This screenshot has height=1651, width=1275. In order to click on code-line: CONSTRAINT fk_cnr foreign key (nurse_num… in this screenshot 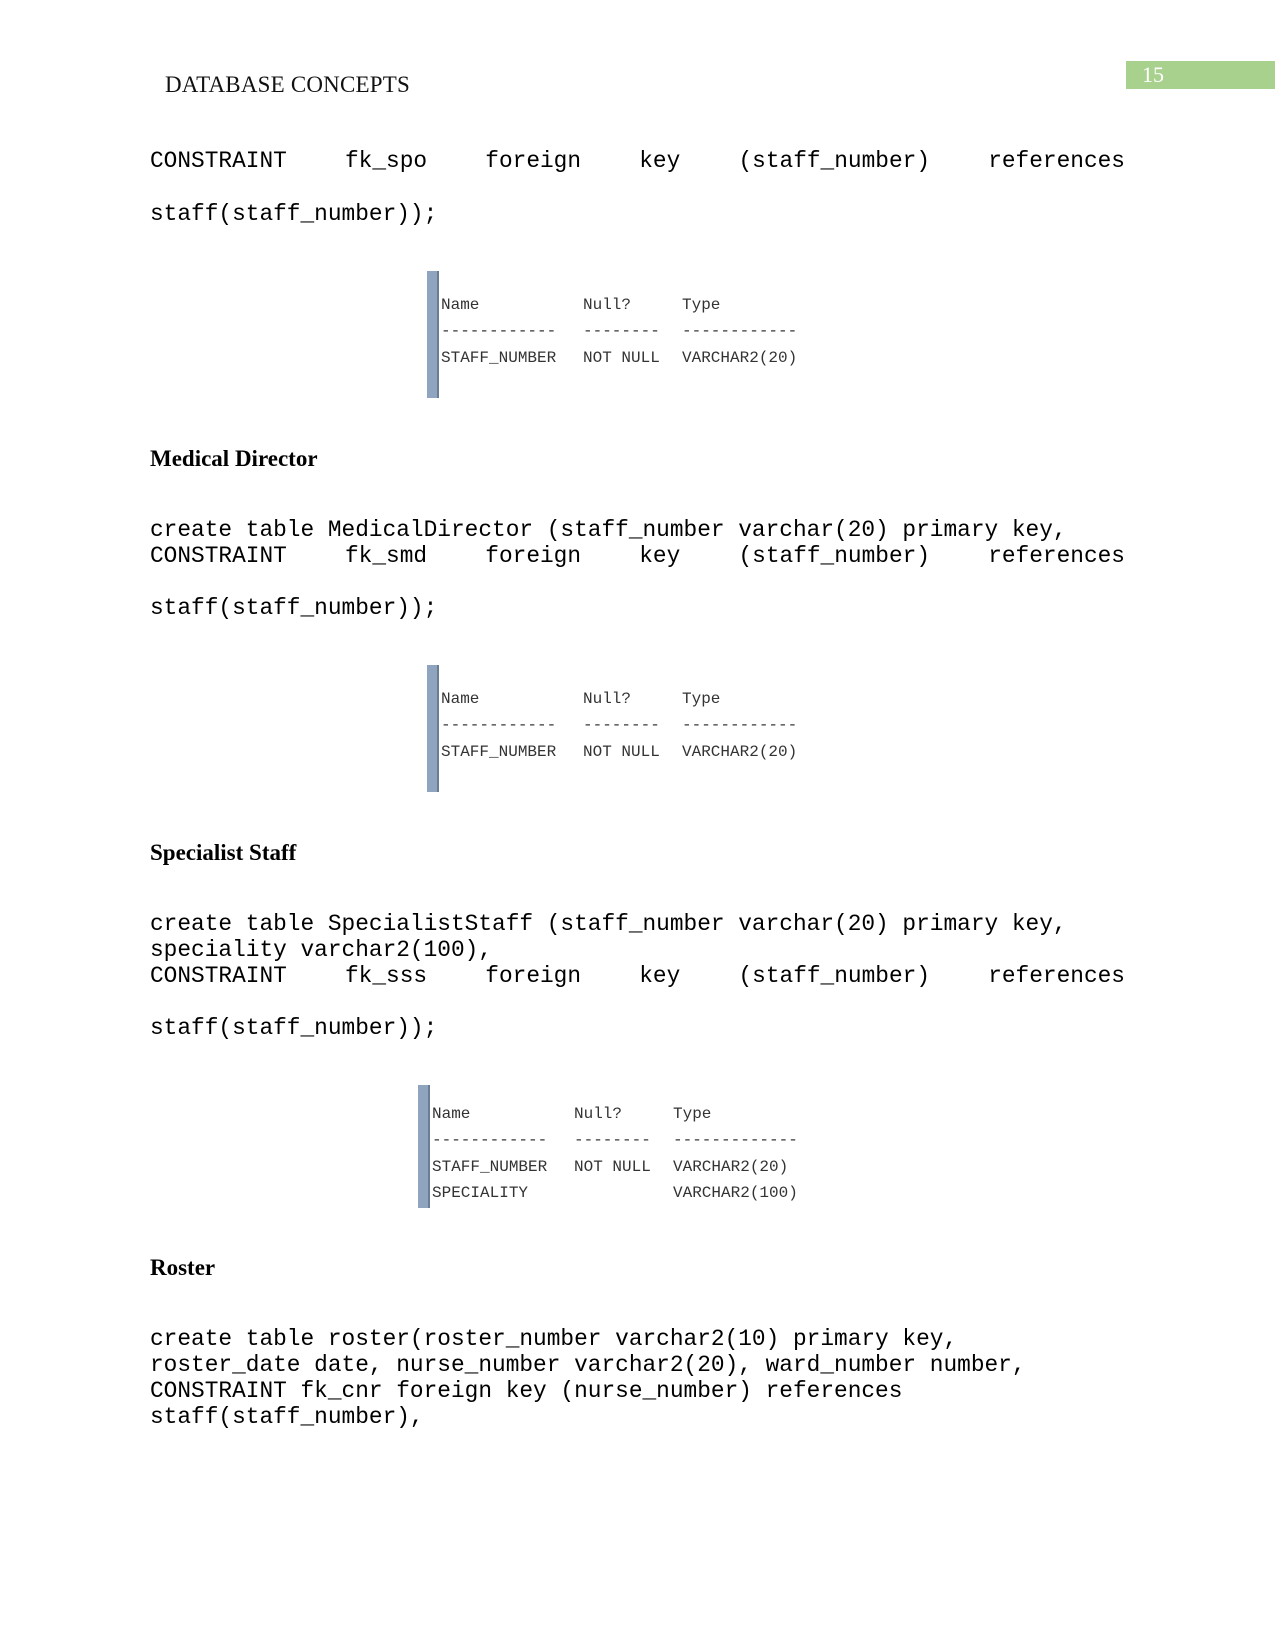, I will do `click(526, 1391)`.